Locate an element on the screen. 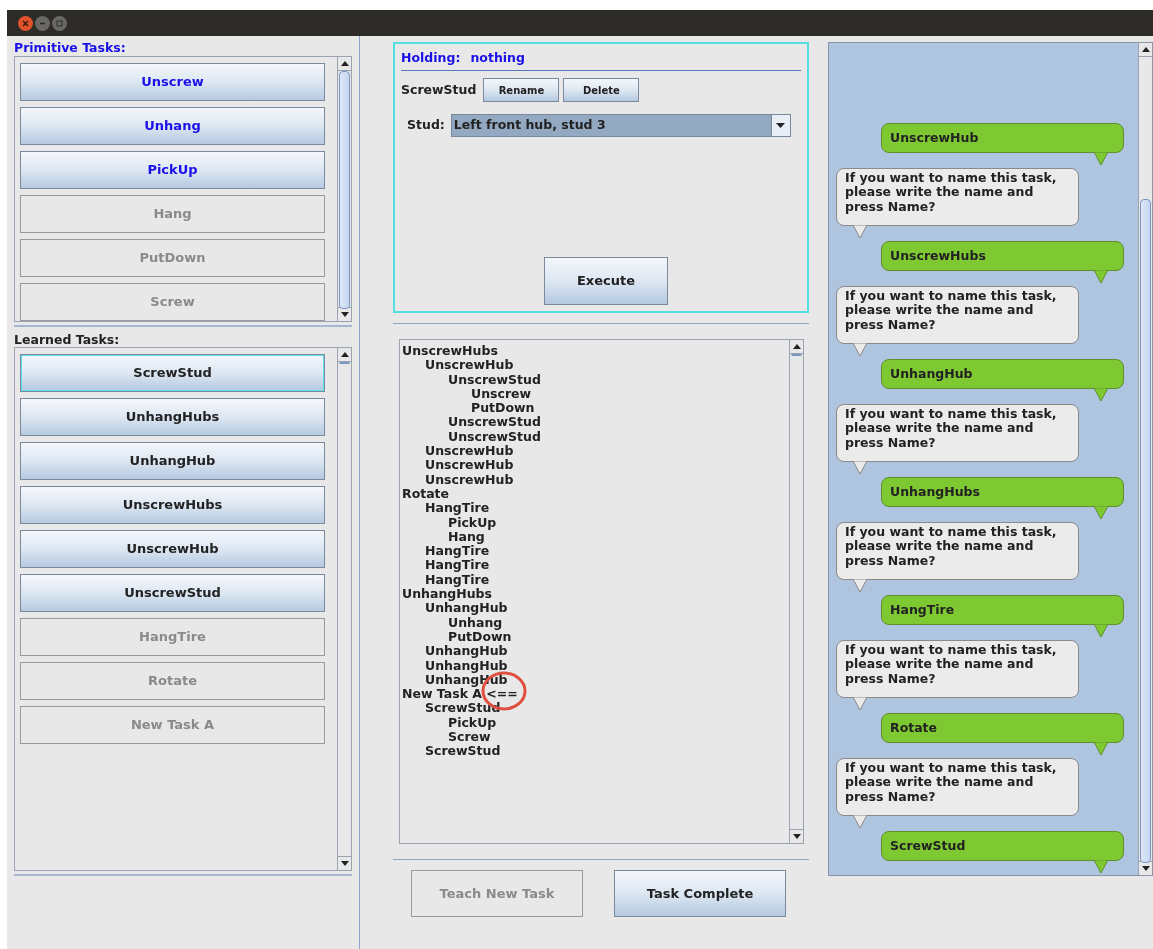 The image size is (1153, 949). task-button: PickUp is located at coordinates (172, 170).